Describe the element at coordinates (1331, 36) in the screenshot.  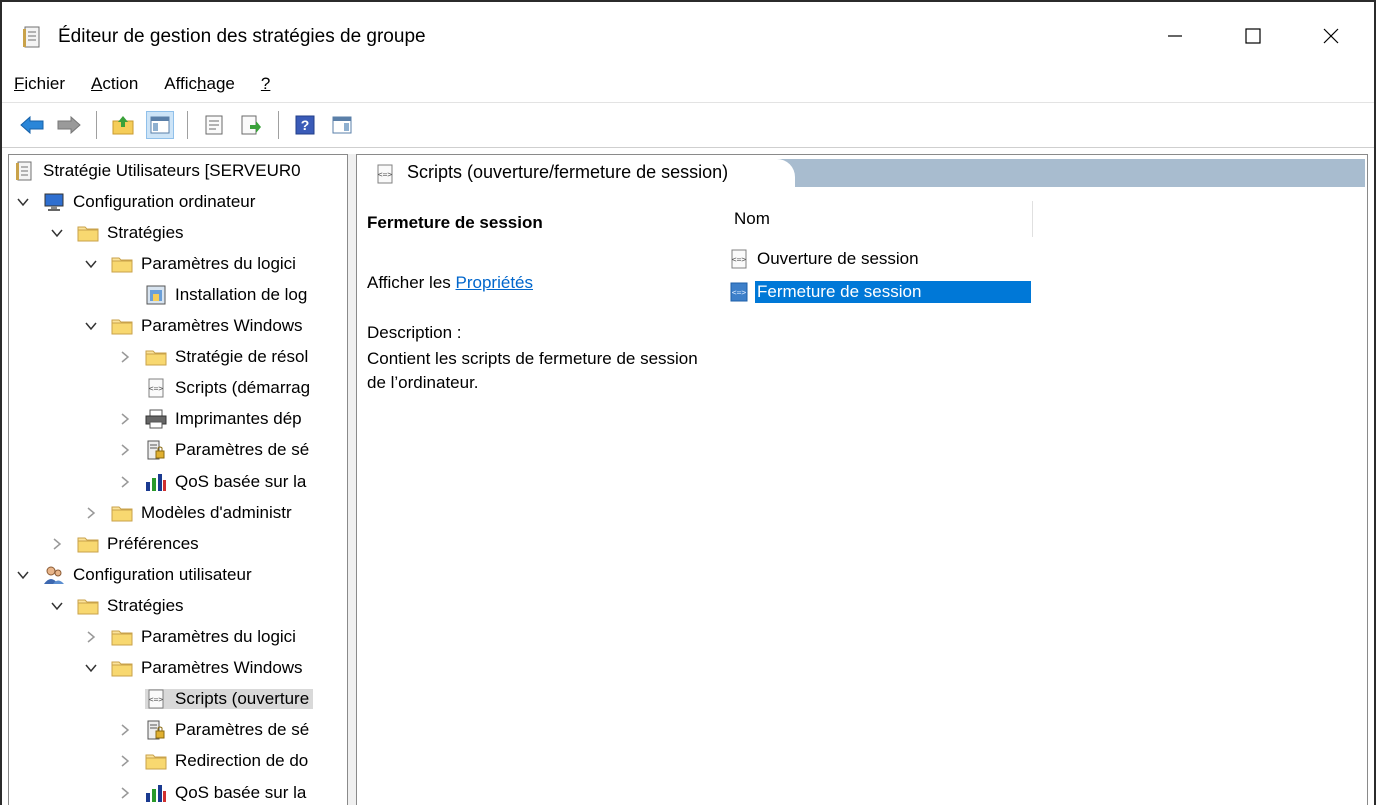
I see `close-button` at that location.